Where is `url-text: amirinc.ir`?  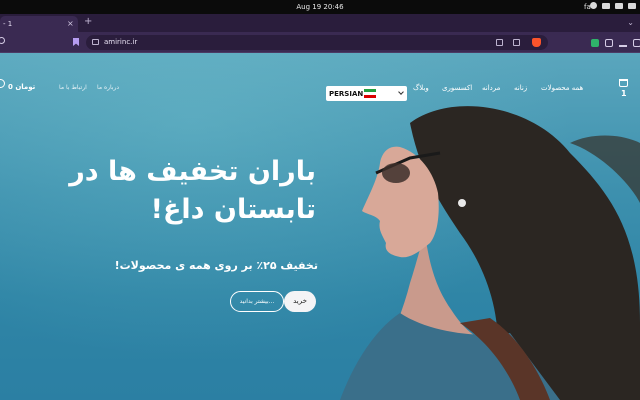
url-text: amirinc.ir is located at coordinates (120, 42).